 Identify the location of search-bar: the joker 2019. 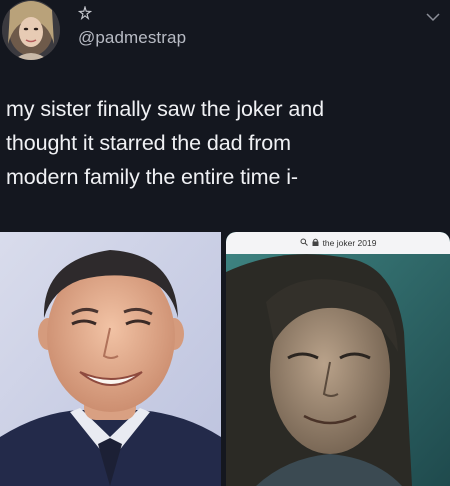
(338, 243).